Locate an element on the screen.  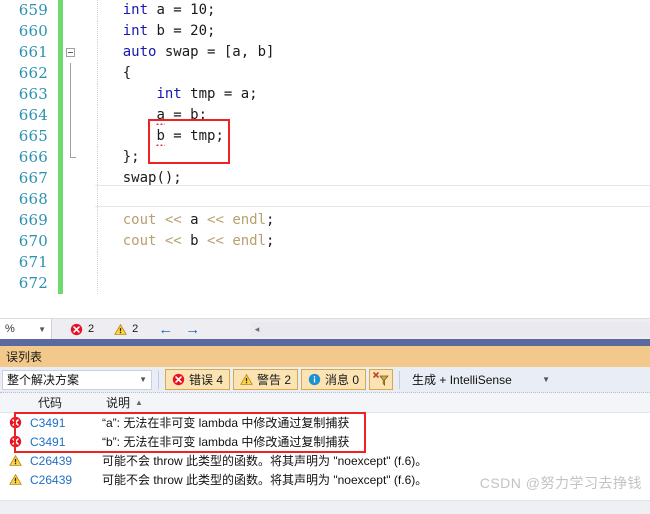
scope-filter-dropdown: 整个解决方案 ▼ is located at coordinates (77, 379).